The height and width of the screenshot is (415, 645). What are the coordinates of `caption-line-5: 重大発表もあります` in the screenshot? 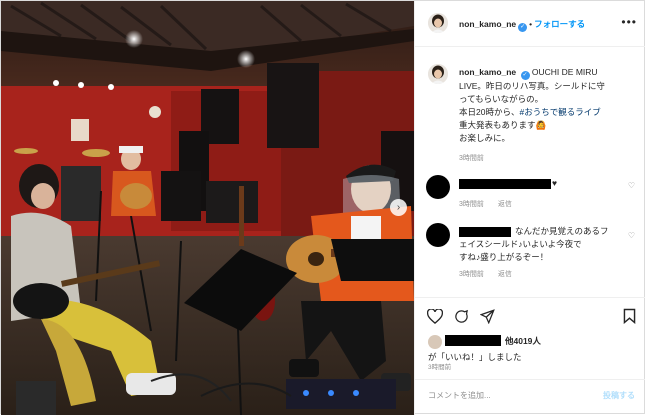 It's located at (497, 125).